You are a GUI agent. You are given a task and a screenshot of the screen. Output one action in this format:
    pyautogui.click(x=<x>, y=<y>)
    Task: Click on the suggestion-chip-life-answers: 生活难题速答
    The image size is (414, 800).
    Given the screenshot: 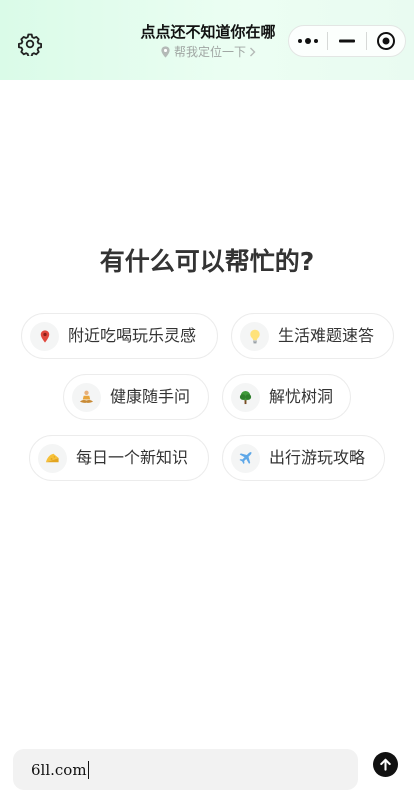 What is the action you would take?
    pyautogui.click(x=312, y=336)
    